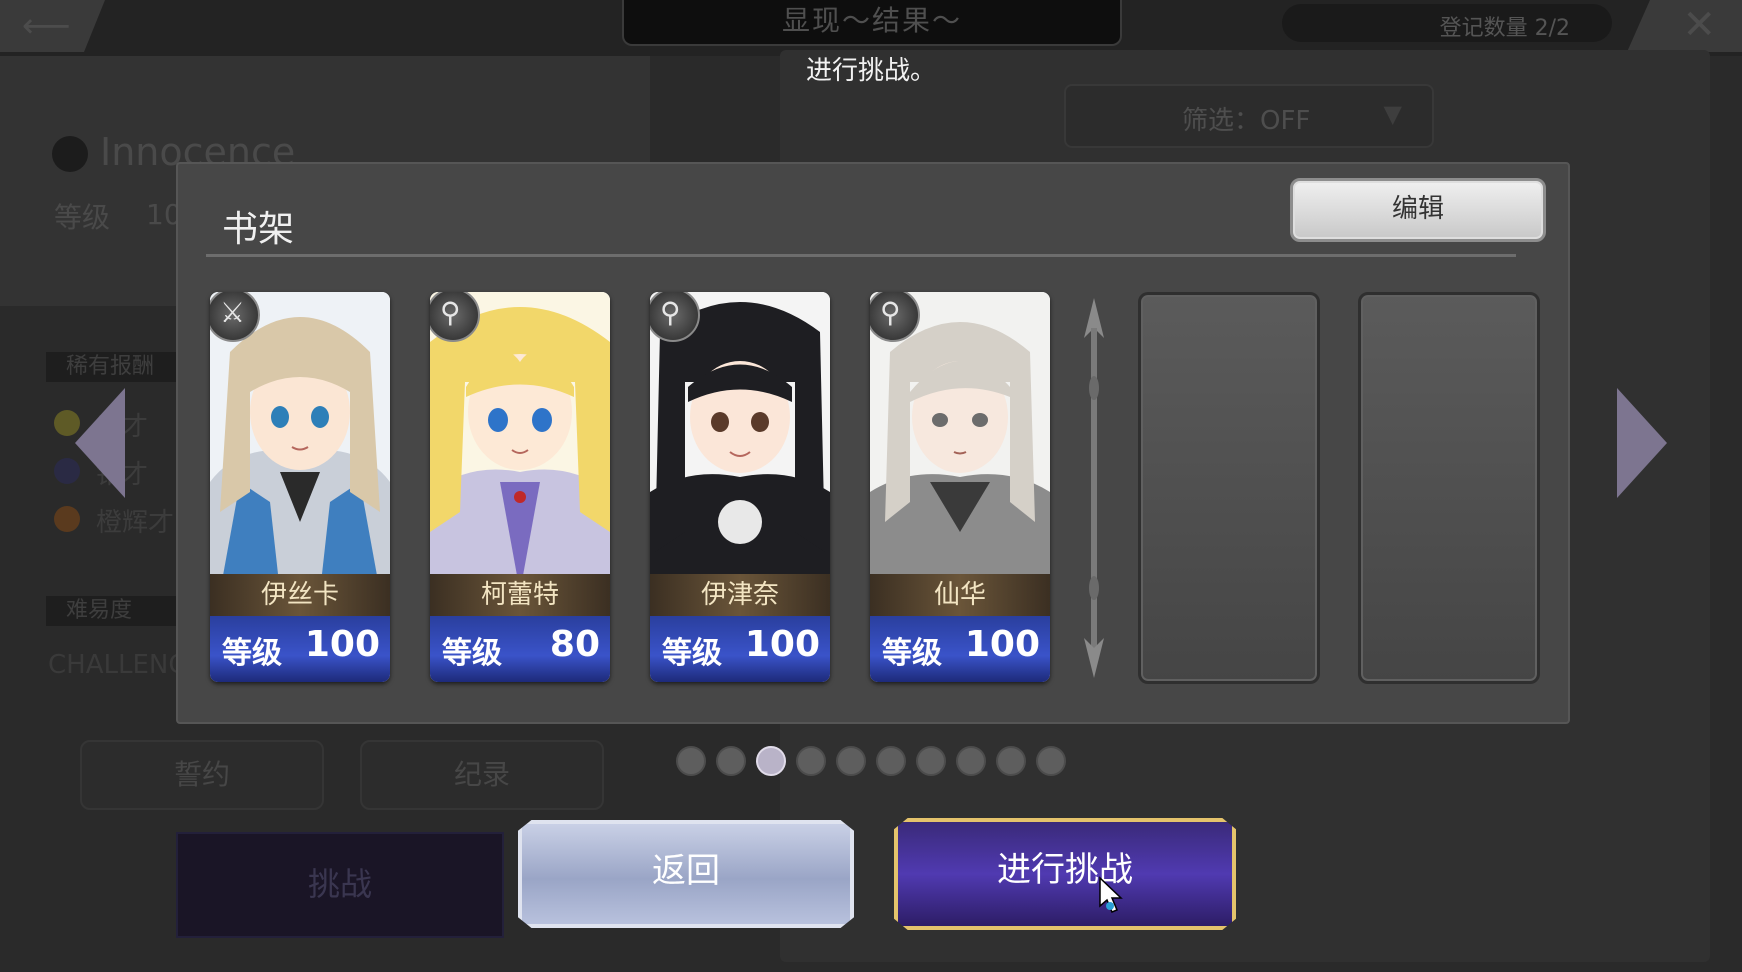  I want to click on challenge-button: 挑战, so click(340, 885).